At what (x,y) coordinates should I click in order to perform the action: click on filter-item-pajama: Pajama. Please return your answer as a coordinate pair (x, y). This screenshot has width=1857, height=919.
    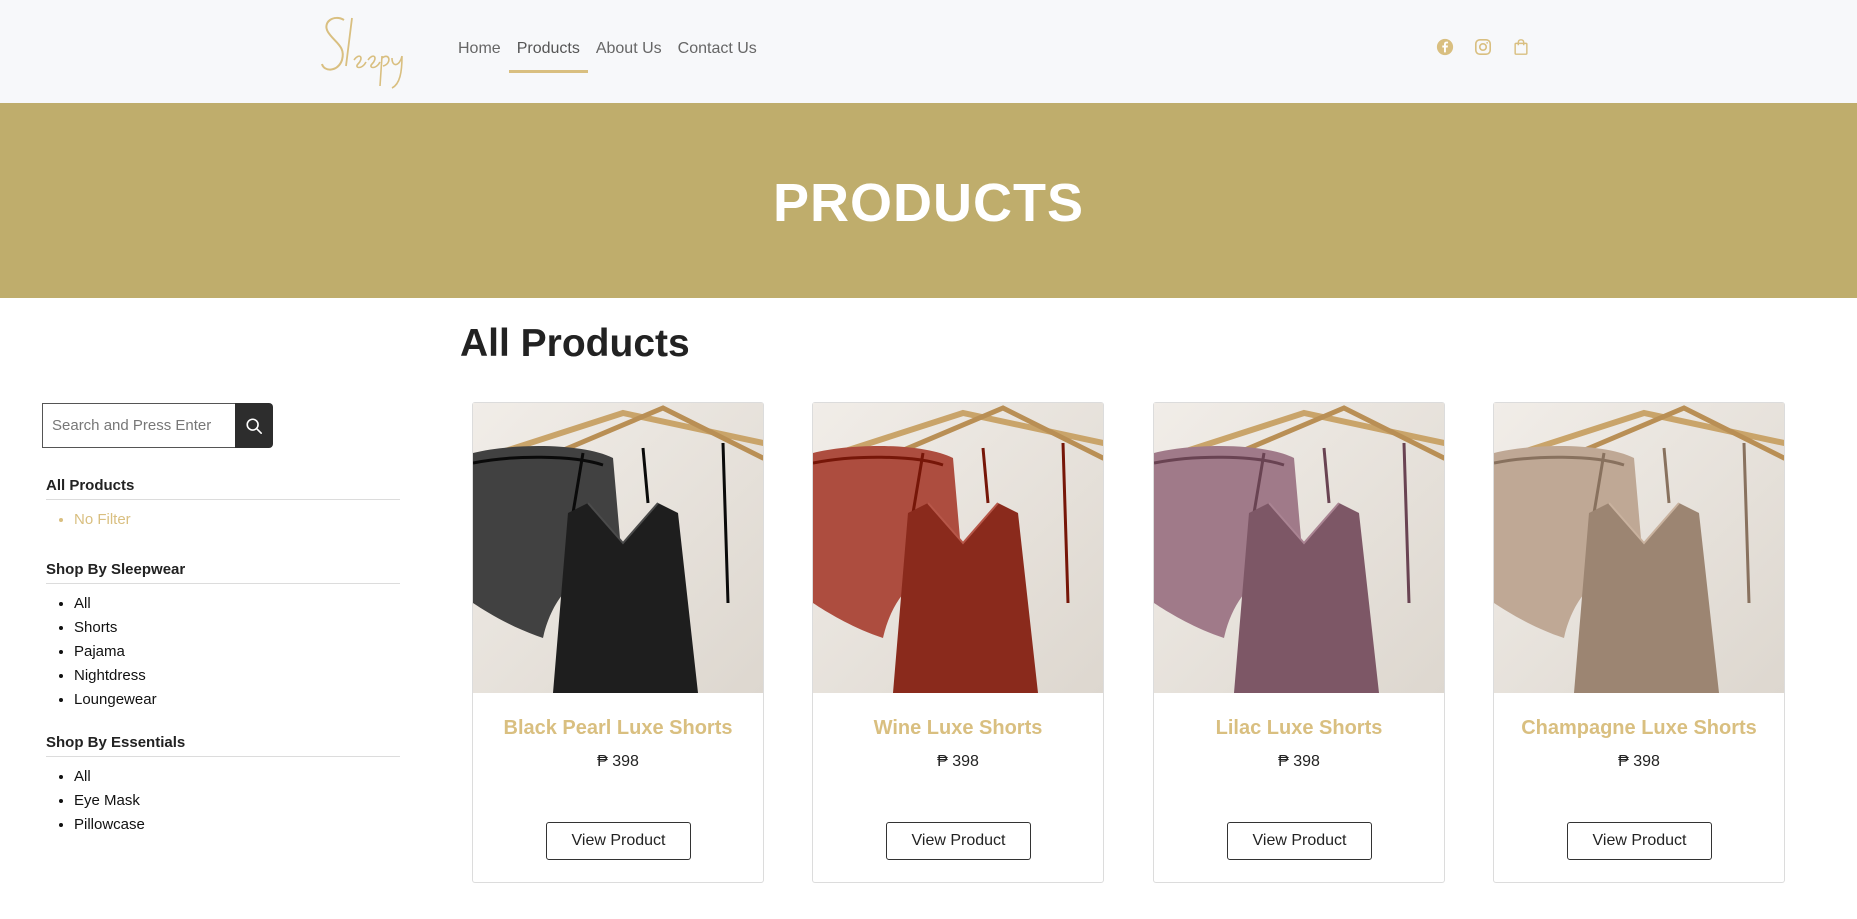
    Looking at the image, I should click on (237, 652).